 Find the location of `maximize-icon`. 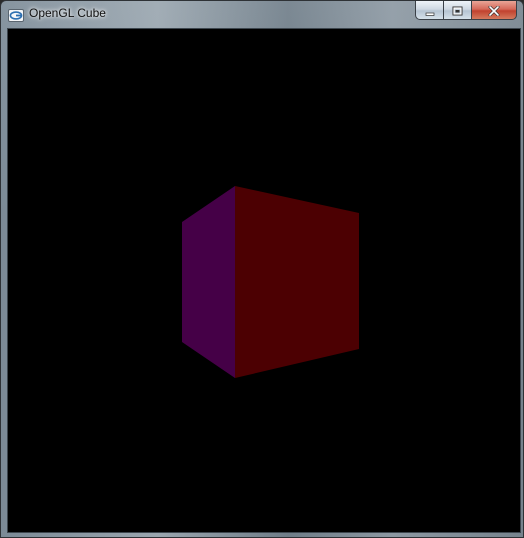

maximize-icon is located at coordinates (457, 10).